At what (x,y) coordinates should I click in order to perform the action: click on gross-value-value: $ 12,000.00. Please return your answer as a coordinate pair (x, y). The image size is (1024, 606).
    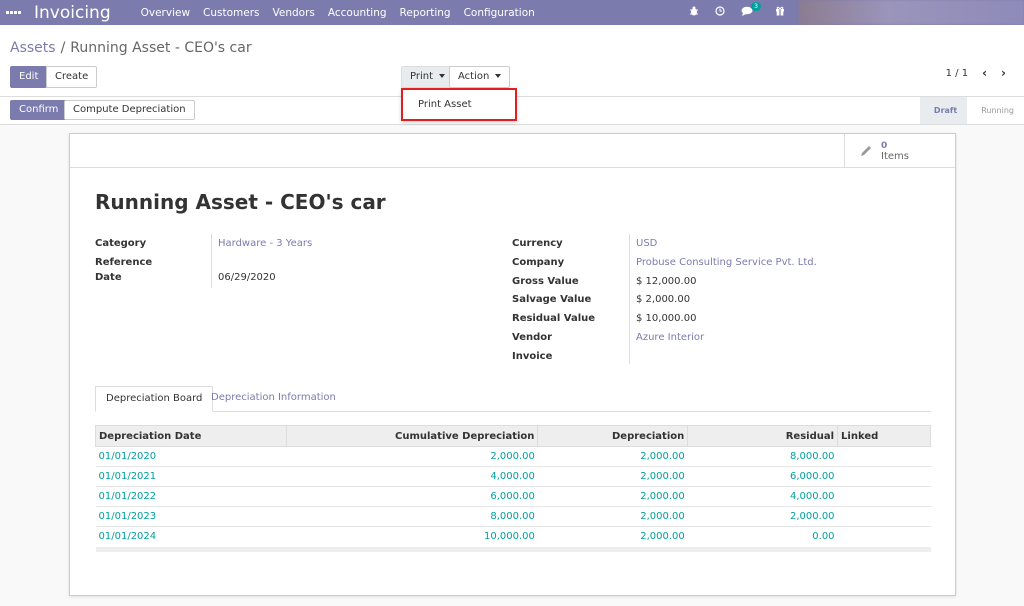
    Looking at the image, I should click on (666, 281).